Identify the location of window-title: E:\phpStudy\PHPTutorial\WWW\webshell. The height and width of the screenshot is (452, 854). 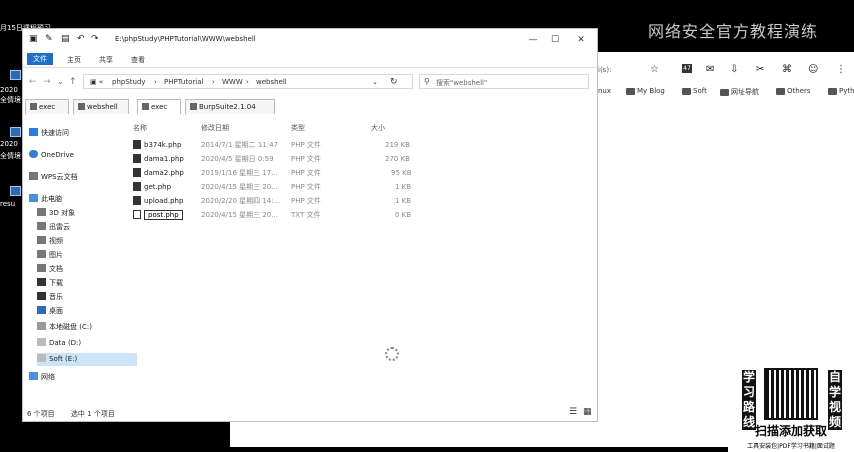
(185, 39).